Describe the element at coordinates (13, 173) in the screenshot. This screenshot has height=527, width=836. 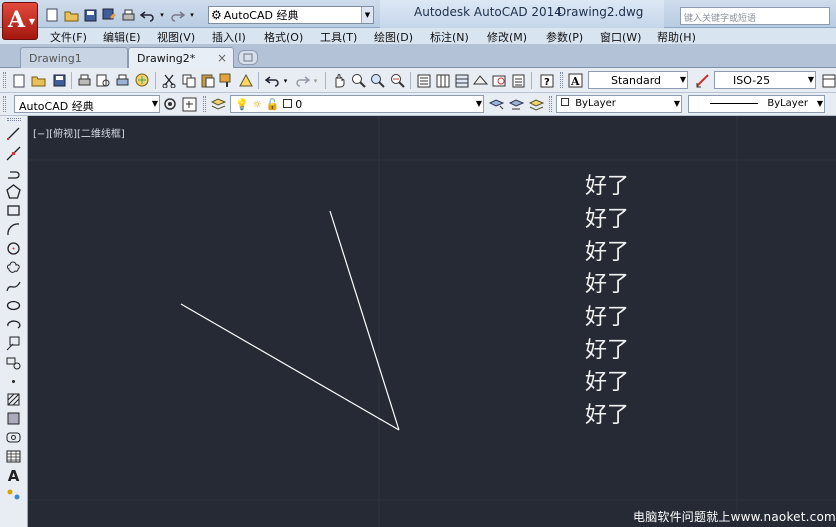
I see `polyline-icon` at that location.